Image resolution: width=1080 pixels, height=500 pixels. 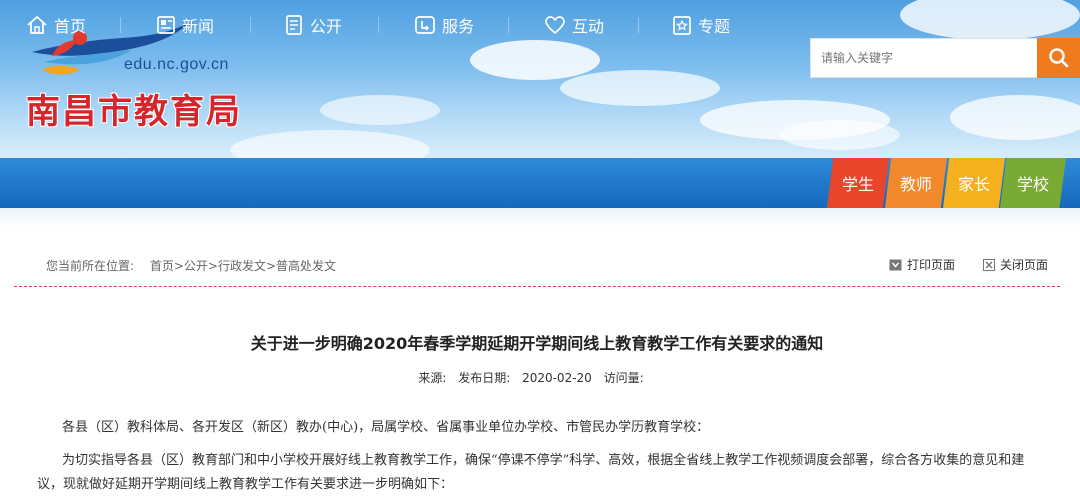 I want to click on close-page-button: 关闭页面, so click(x=1015, y=264).